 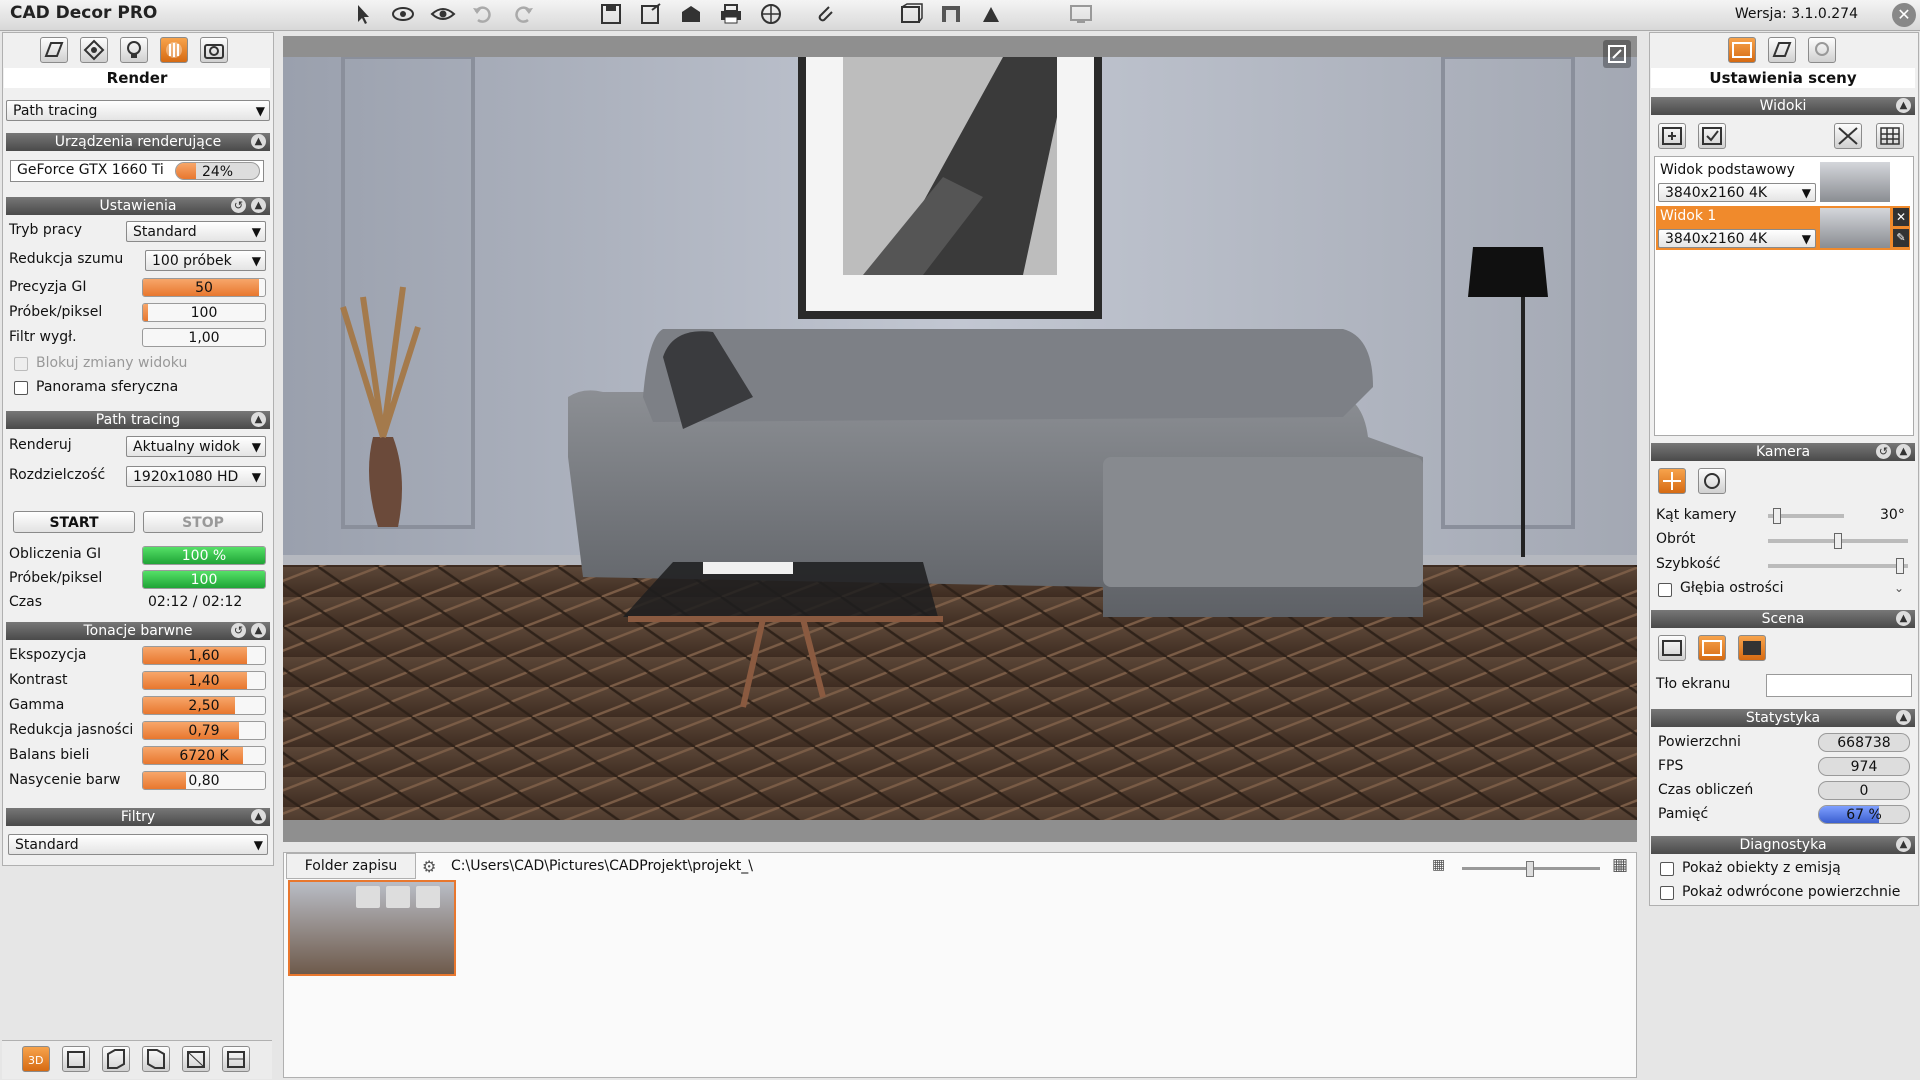 What do you see at coordinates (196, 1059) in the screenshot?
I see `view-back-icon` at bounding box center [196, 1059].